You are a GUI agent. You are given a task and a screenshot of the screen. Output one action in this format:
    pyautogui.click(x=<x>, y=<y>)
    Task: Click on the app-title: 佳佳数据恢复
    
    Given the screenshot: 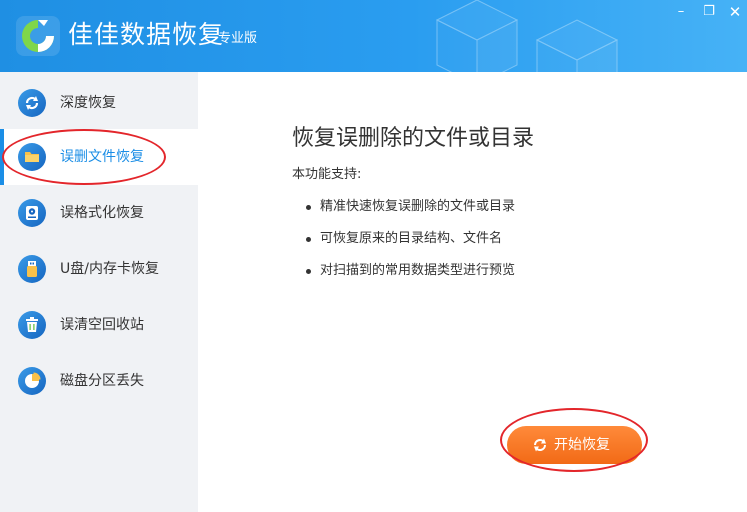 What is the action you would take?
    pyautogui.click(x=146, y=34)
    